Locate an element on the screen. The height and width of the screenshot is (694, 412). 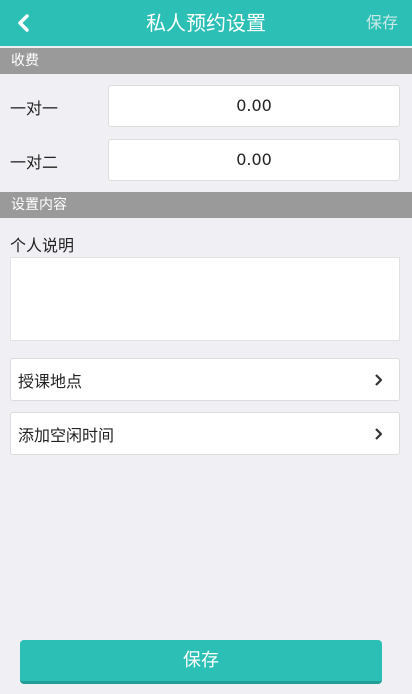
description-label: 个人说明 is located at coordinates (42, 245).